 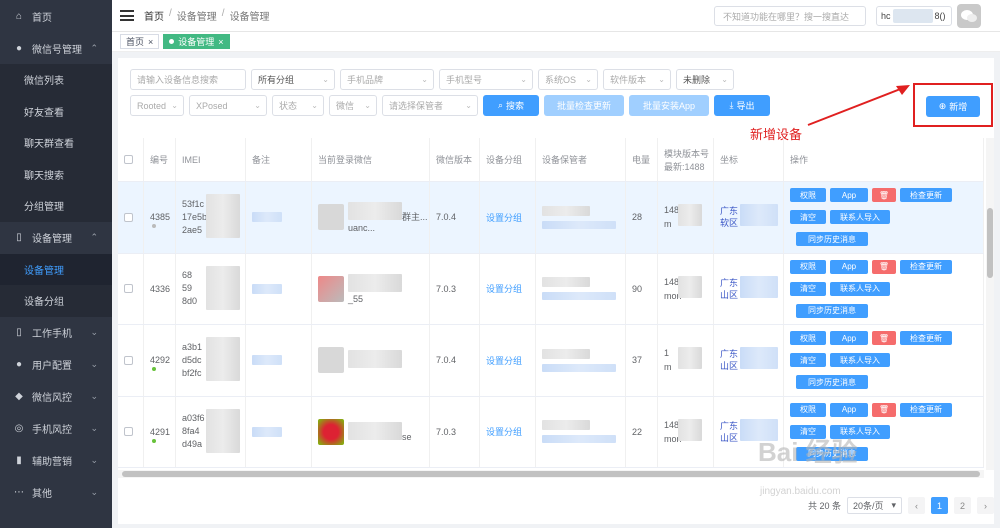 I want to click on filter-field-3: 手机型号 ⌄, so click(x=486, y=79).